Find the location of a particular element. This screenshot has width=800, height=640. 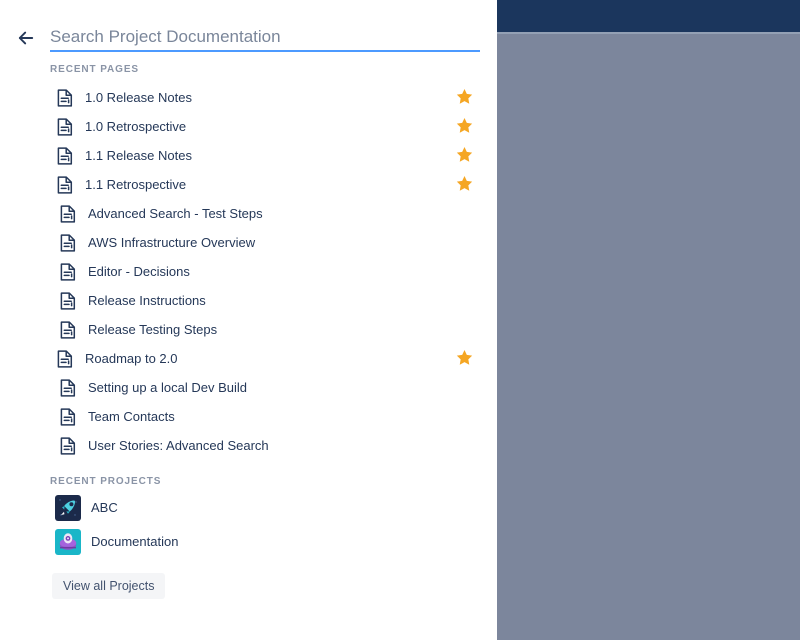

recent-page-row: Editor - Decisions is located at coordinates (248, 271).